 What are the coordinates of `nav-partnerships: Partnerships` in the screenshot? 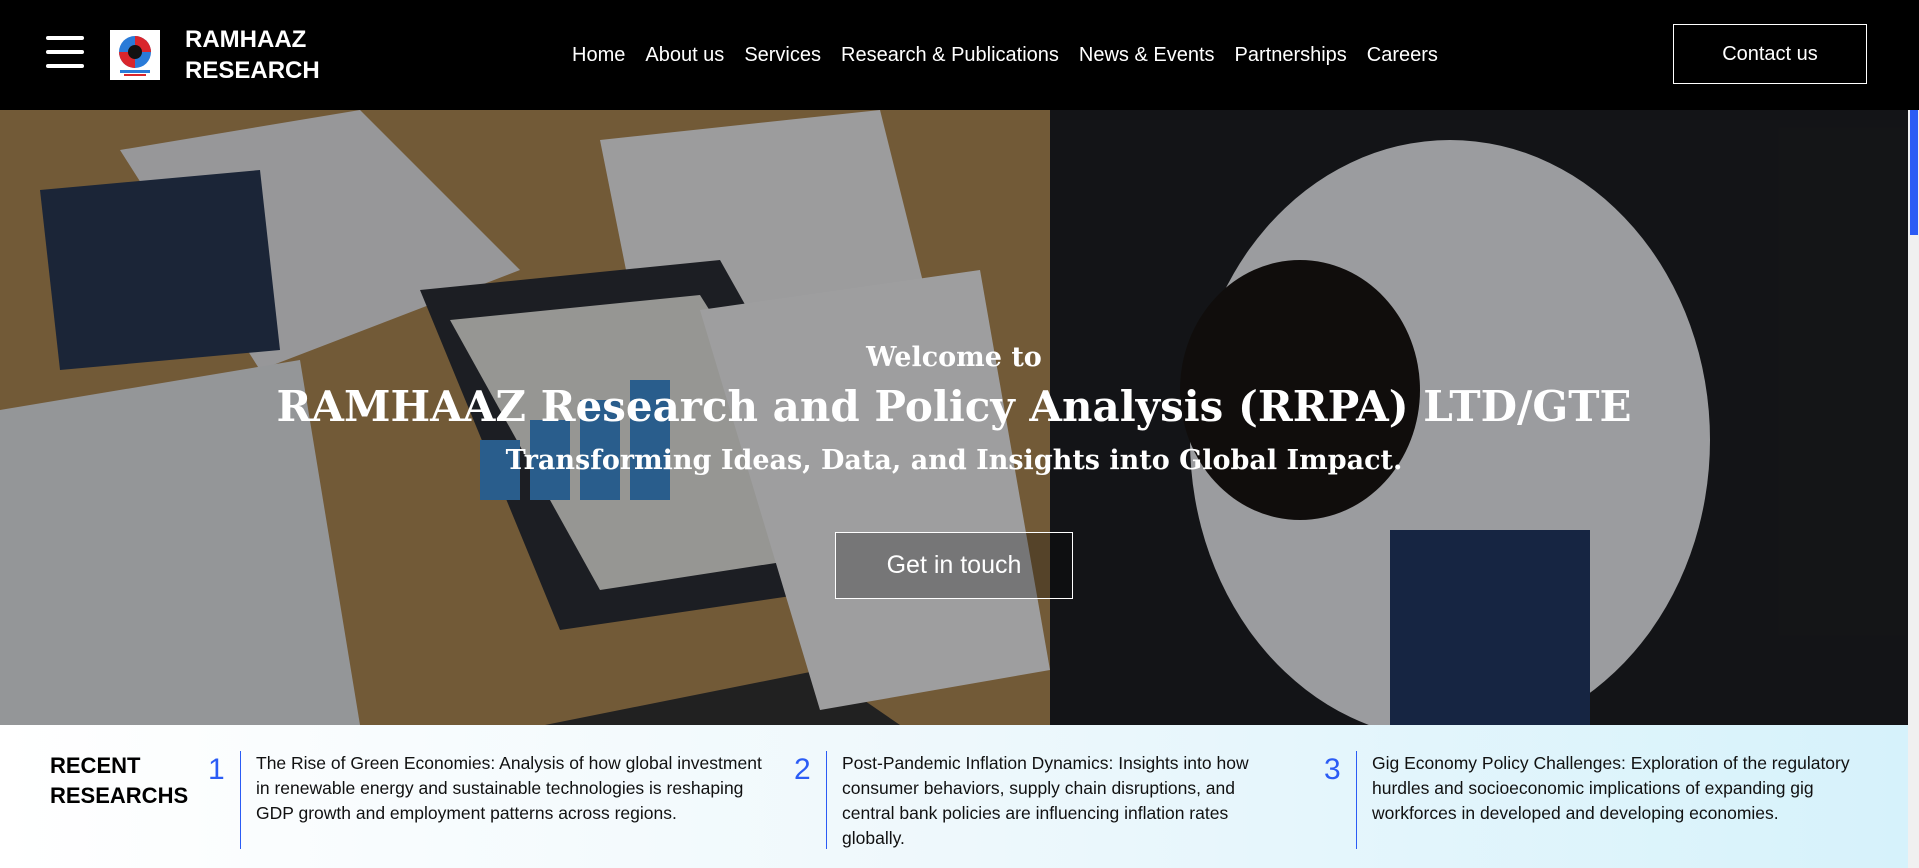 It's located at (1291, 55).